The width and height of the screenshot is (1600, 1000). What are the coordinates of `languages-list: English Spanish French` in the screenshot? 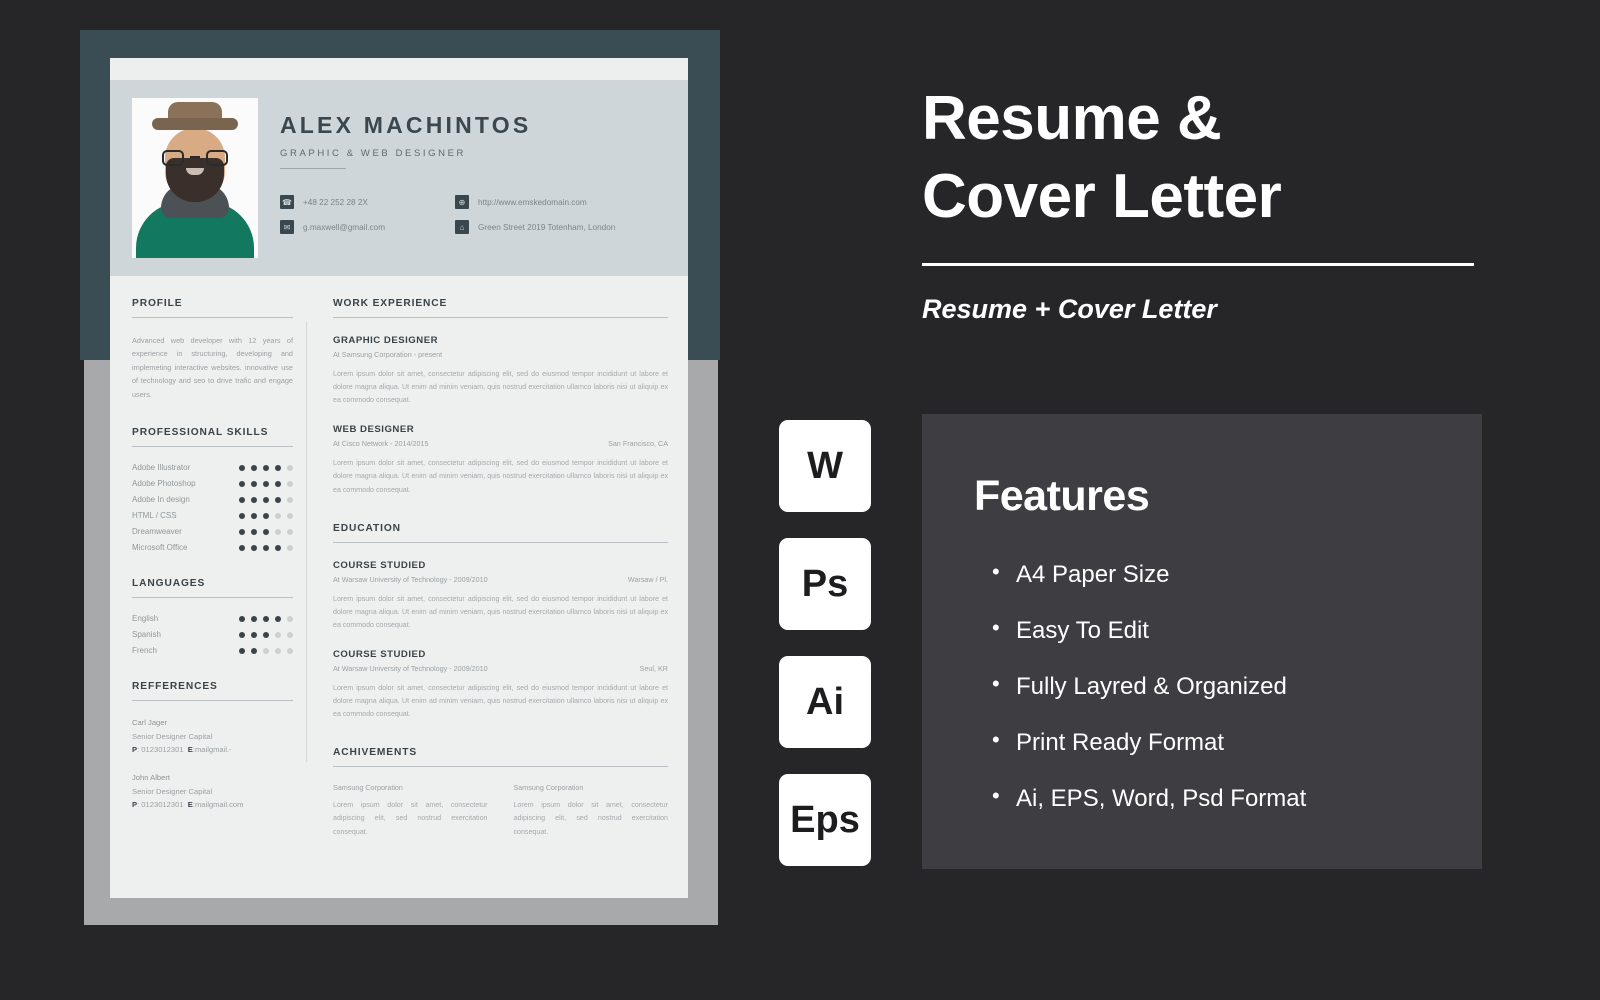 It's located at (212, 634).